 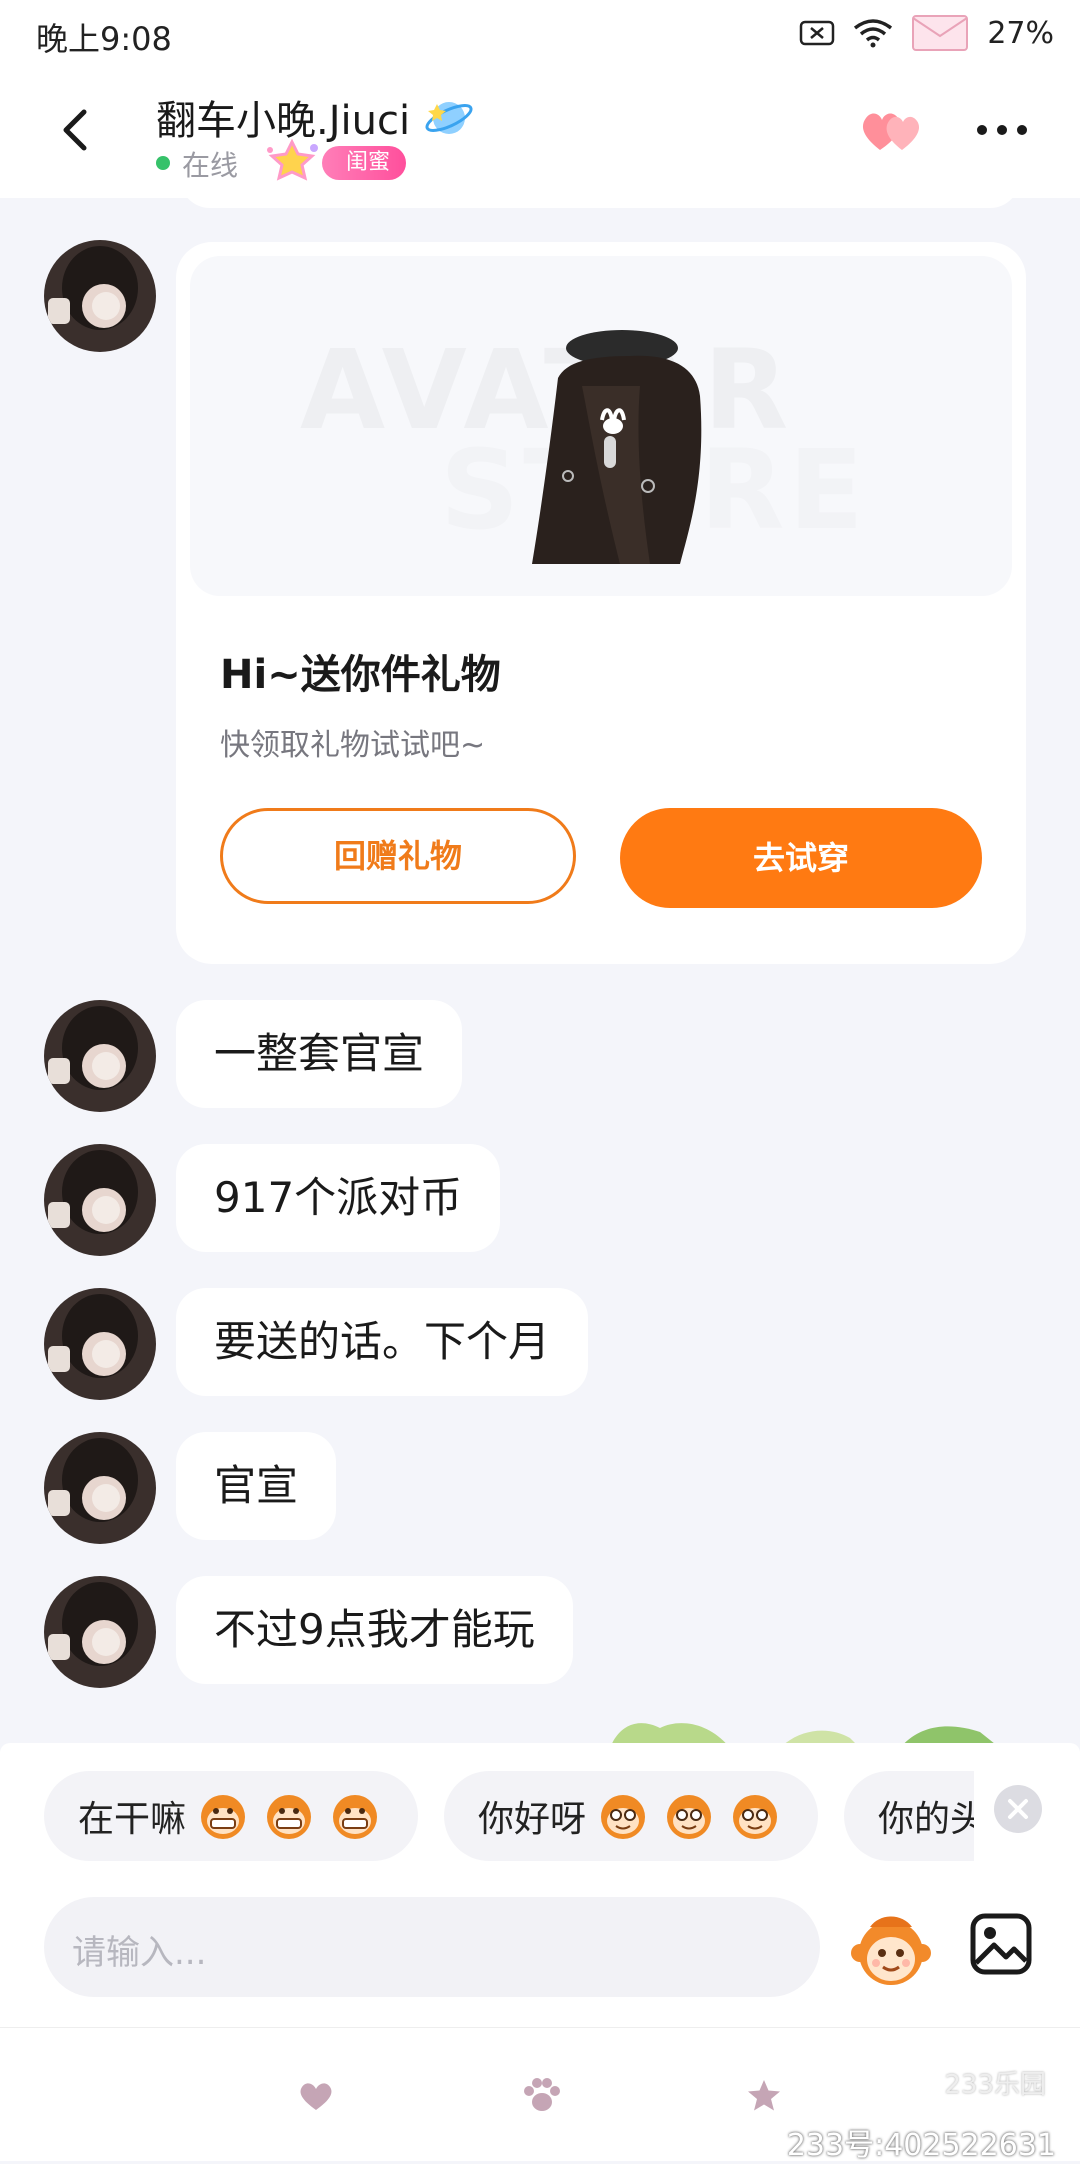 What do you see at coordinates (995, 2085) in the screenshot?
I see `app-logo-watermark: 233乐园` at bounding box center [995, 2085].